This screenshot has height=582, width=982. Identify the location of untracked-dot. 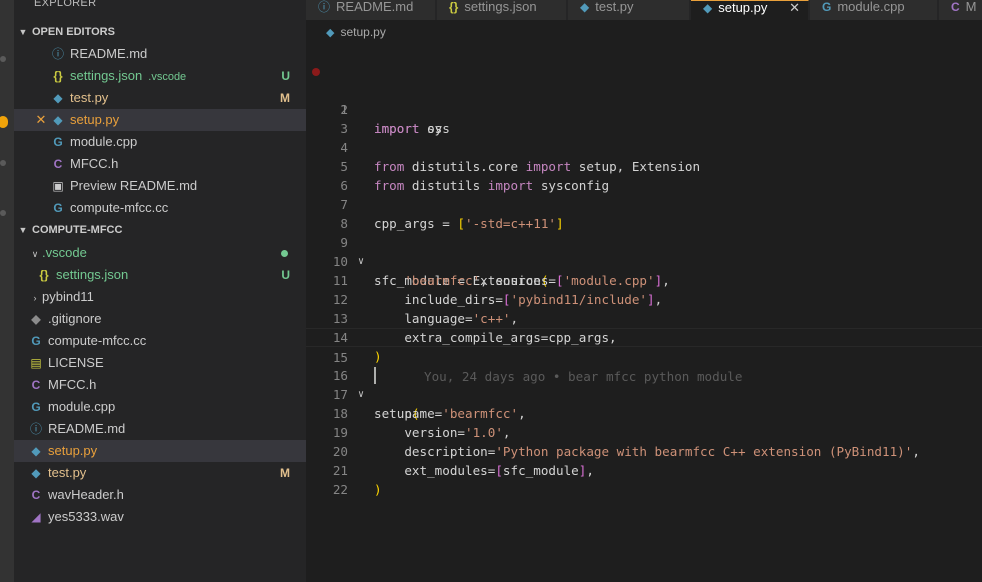
(284, 253).